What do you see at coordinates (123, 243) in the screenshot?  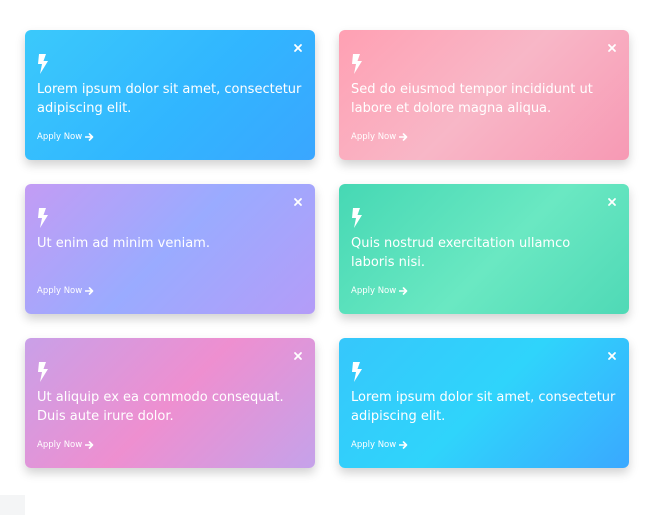 I see `notification-message: Ut enim ad minim veniam.` at bounding box center [123, 243].